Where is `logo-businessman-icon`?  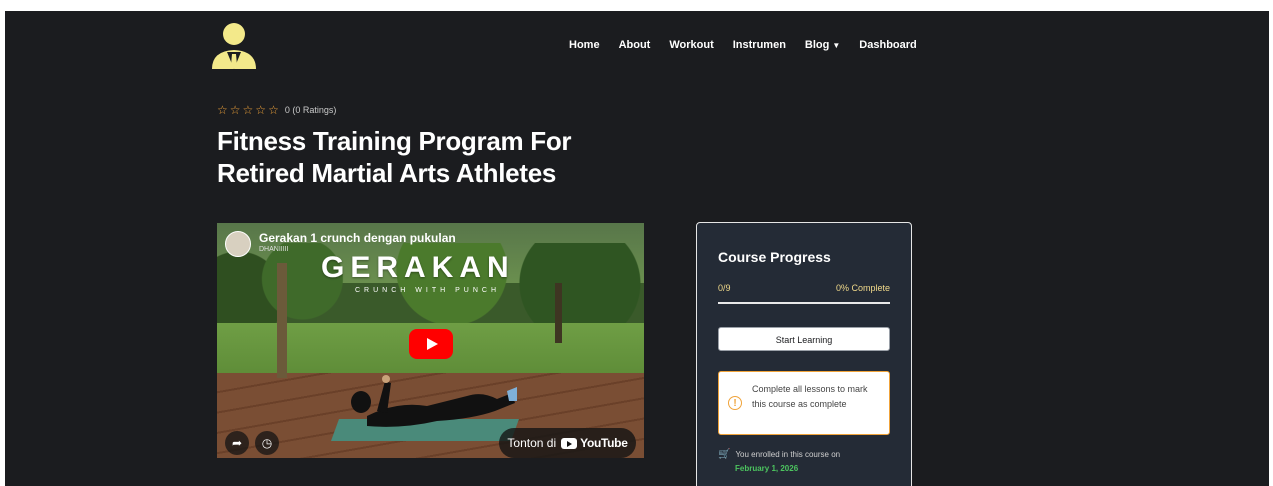 logo-businessman-icon is located at coordinates (234, 46).